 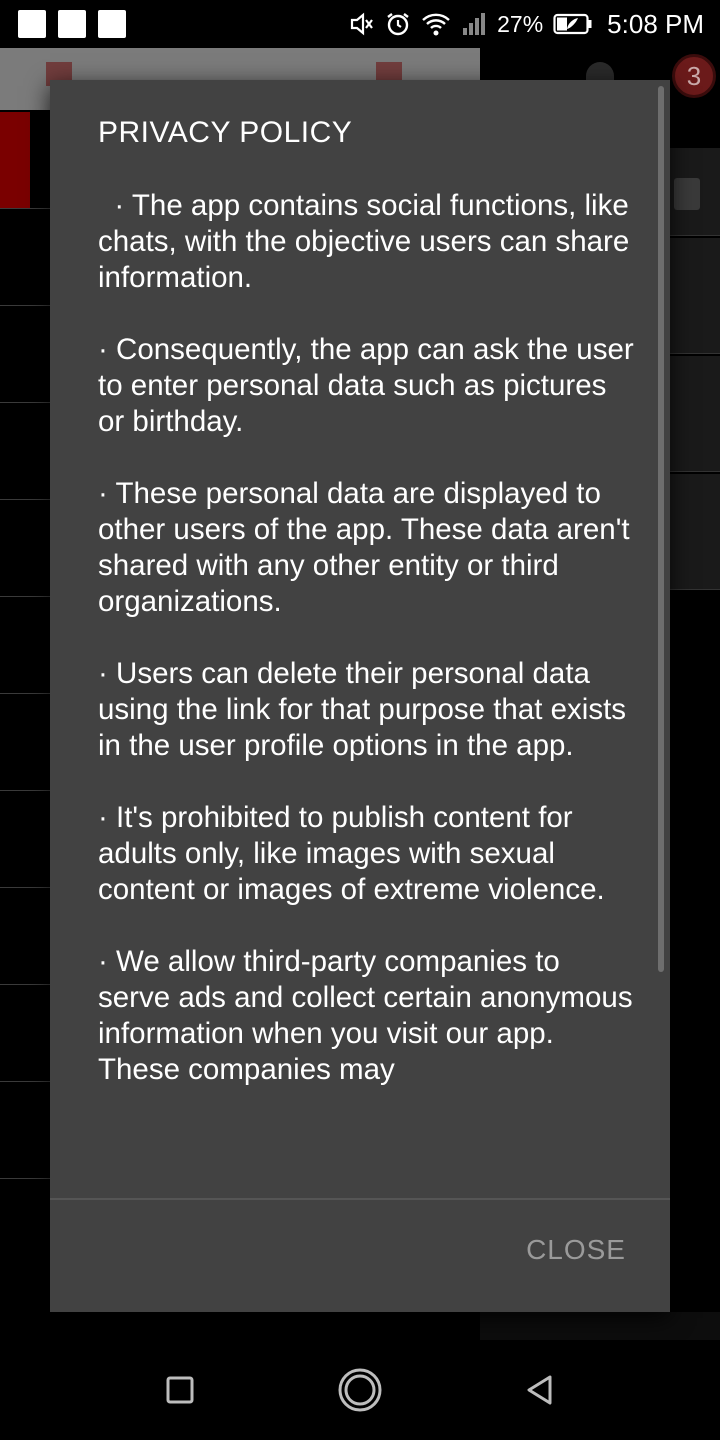 I want to click on back-icon, so click(x=540, y=1390).